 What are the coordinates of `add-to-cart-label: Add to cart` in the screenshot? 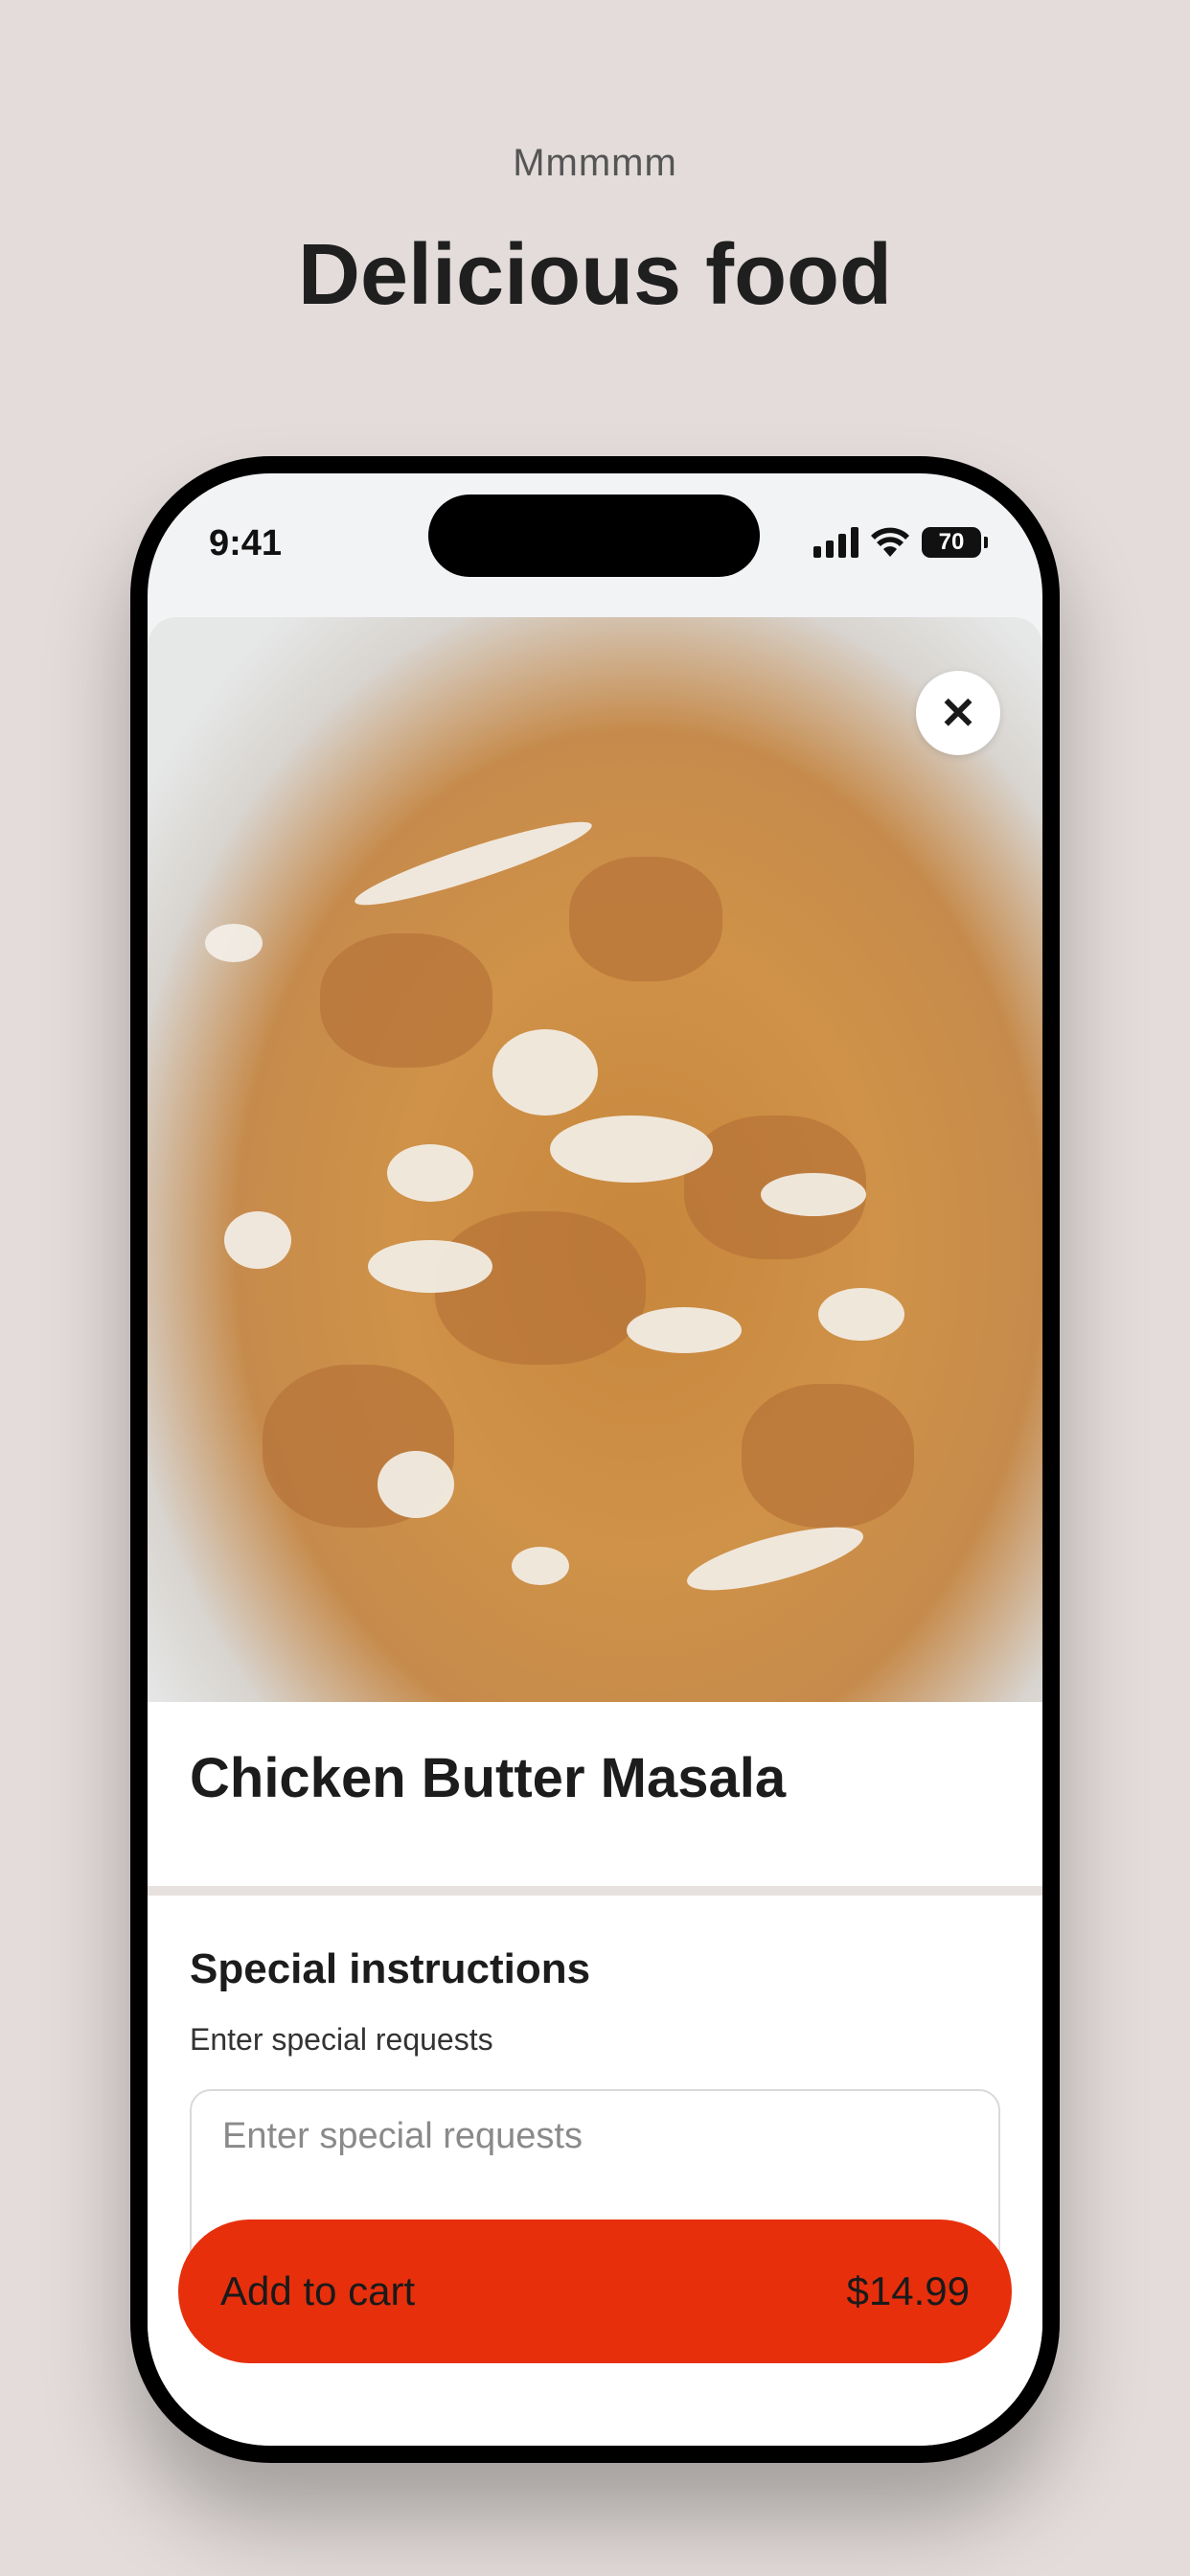 It's located at (318, 2290).